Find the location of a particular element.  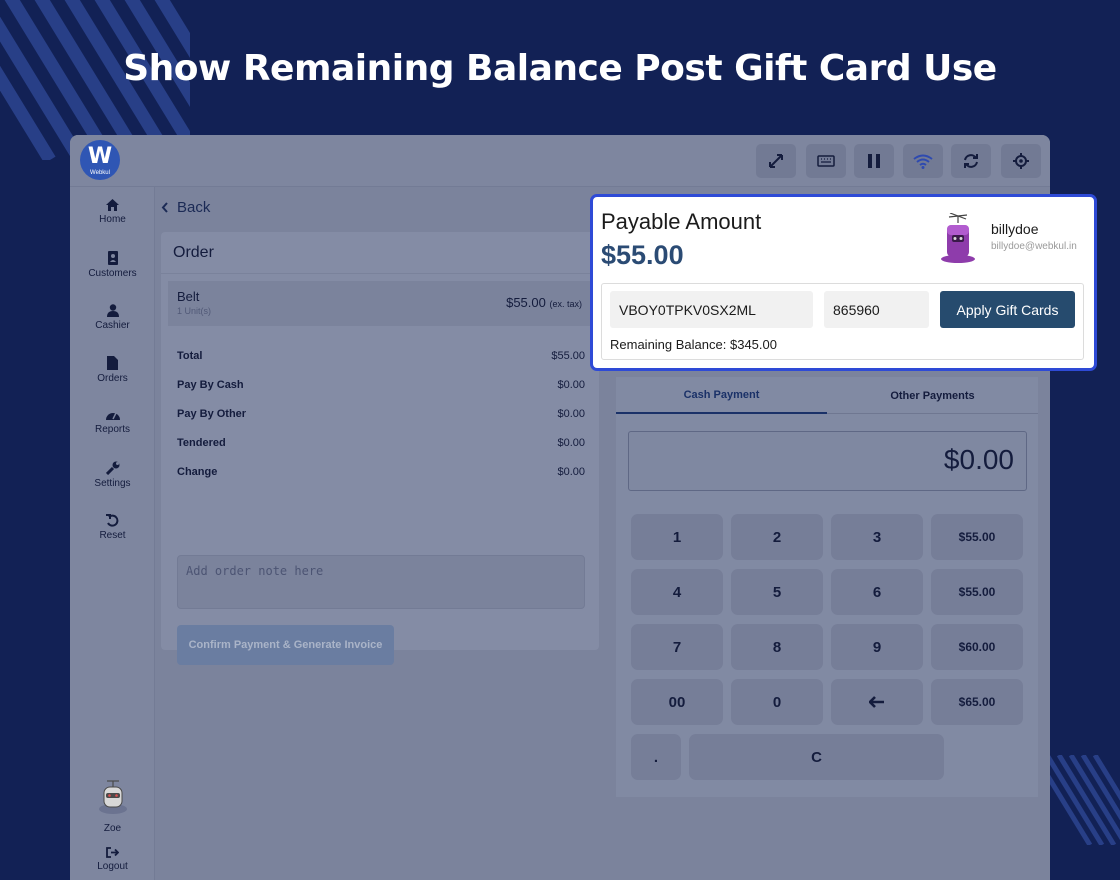

user-profile: Zoe is located at coordinates (112, 805).